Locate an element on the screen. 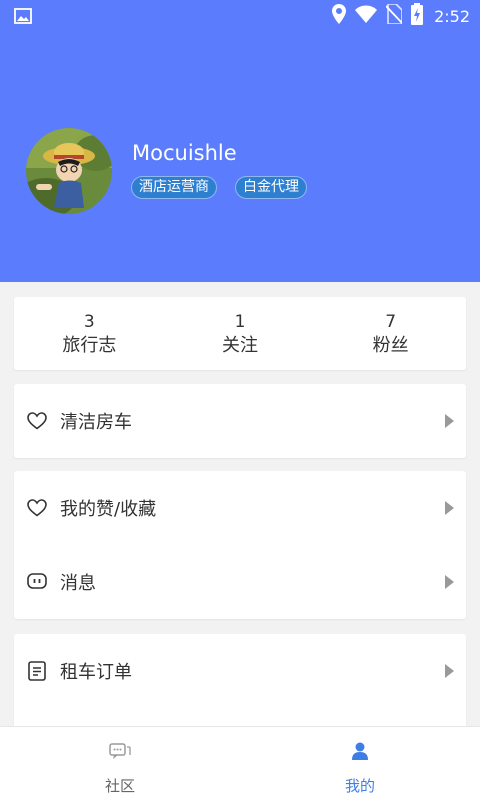 This screenshot has width=480, height=800. stat-value: 3 is located at coordinates (89, 322).